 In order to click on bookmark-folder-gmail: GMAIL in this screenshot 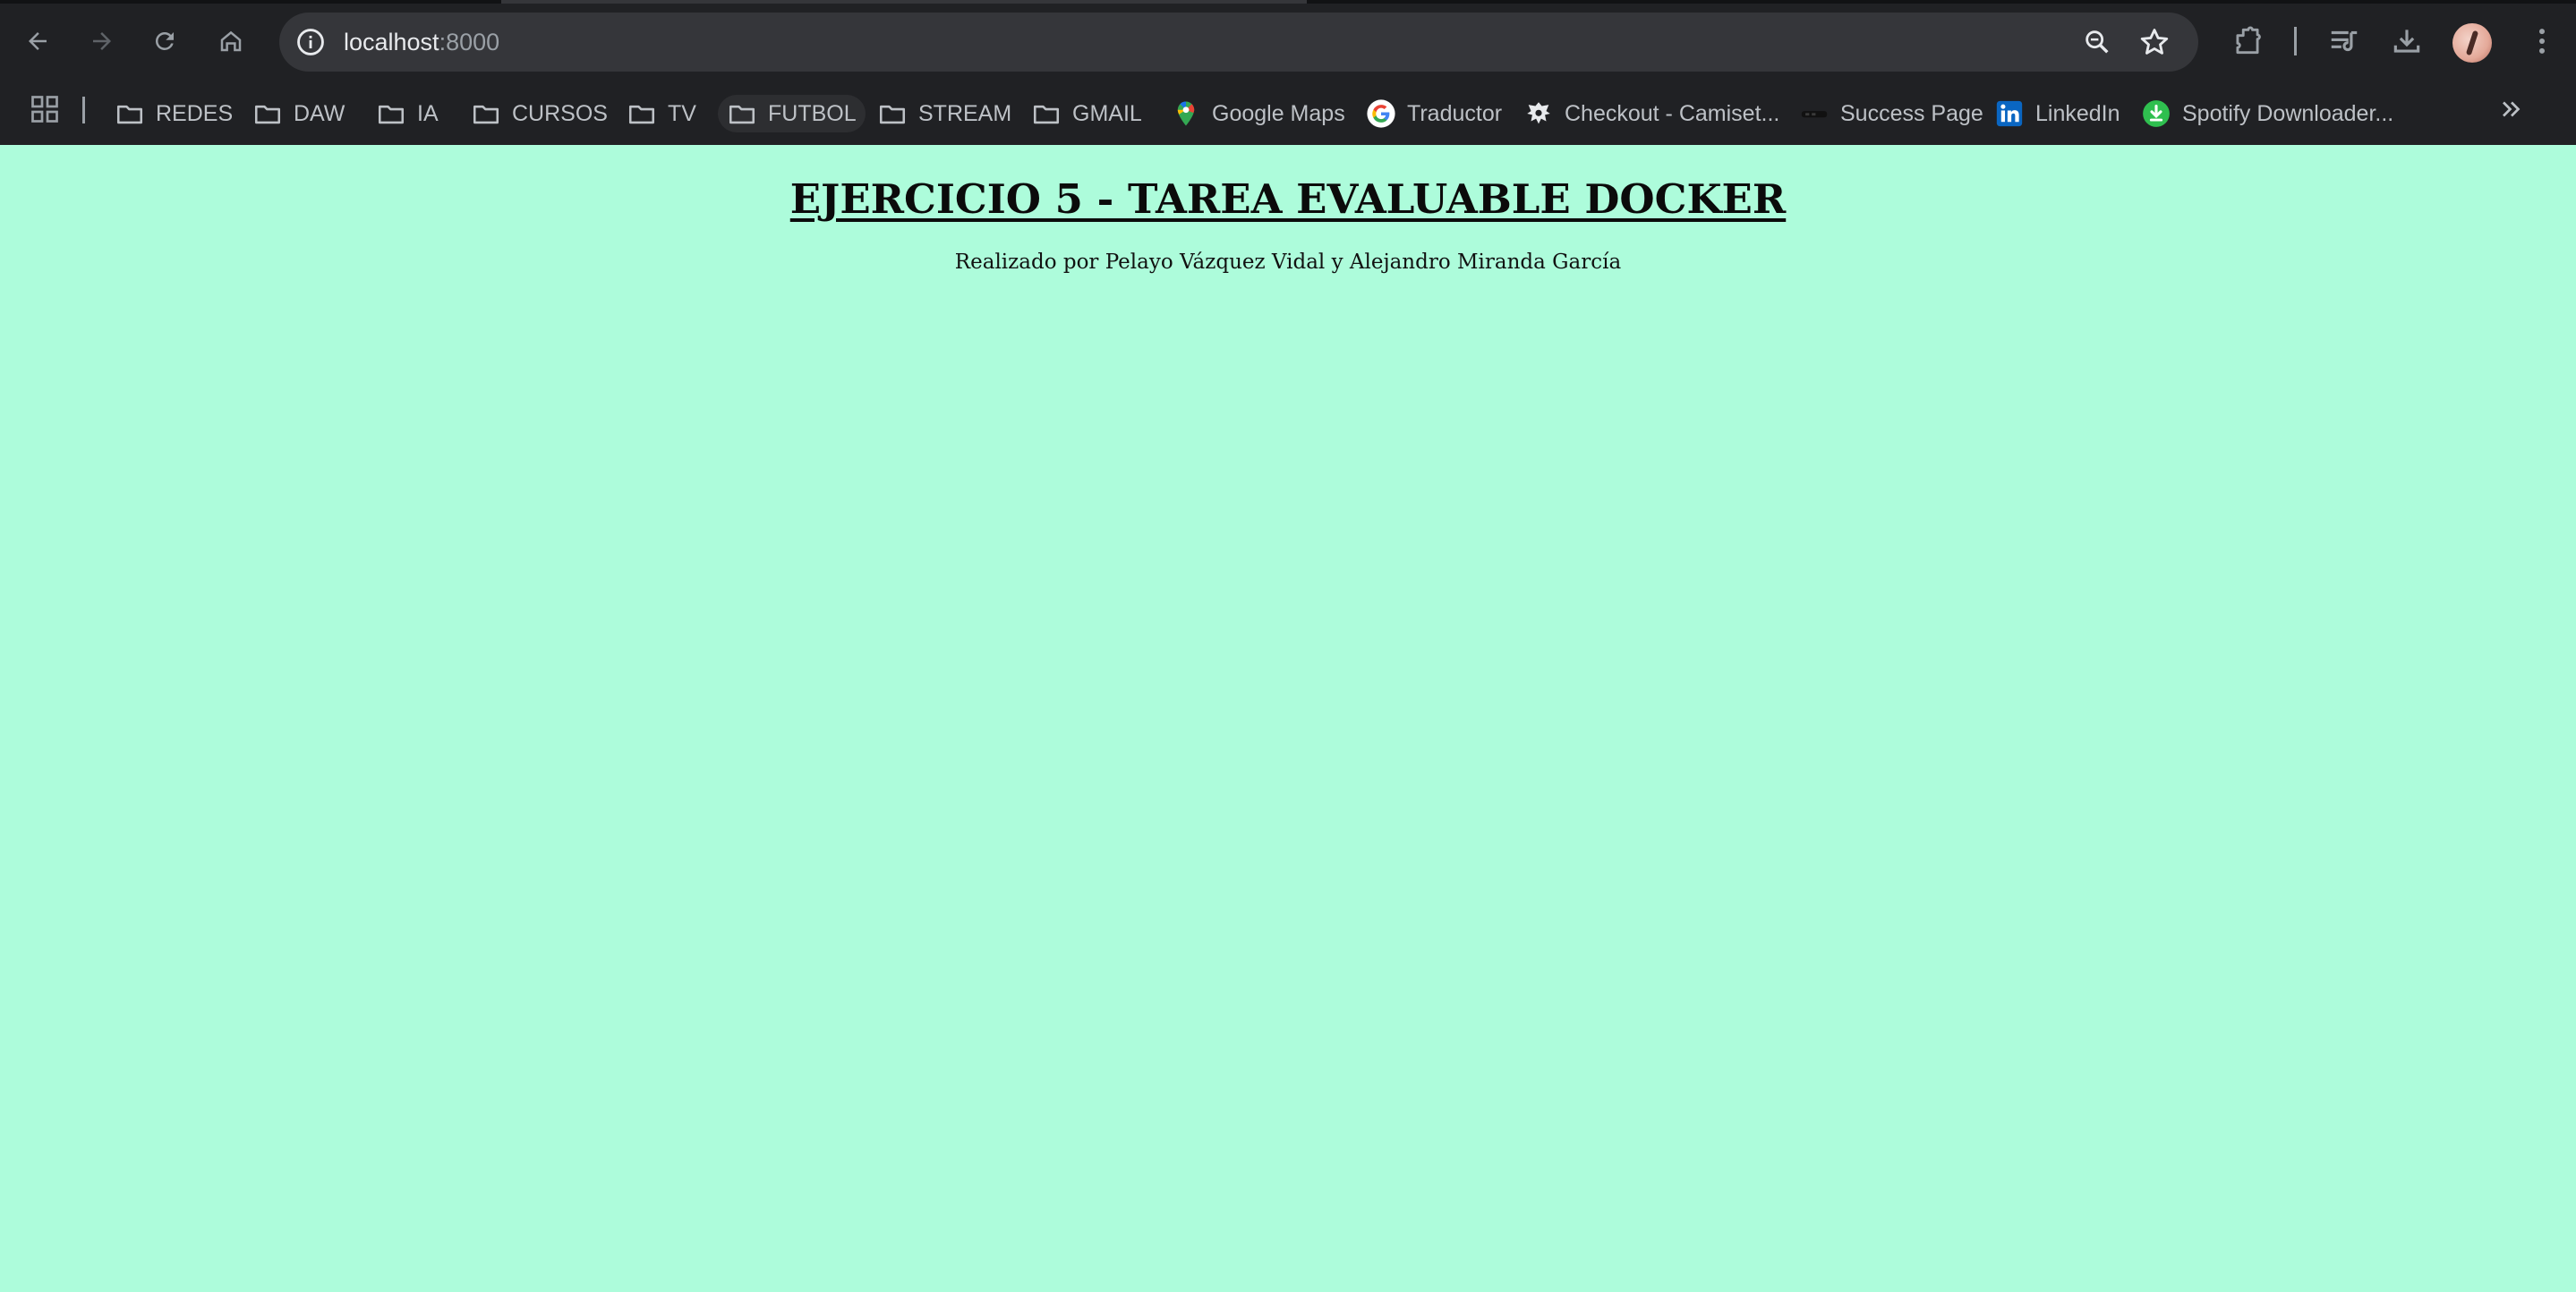, I will do `click(1086, 113)`.